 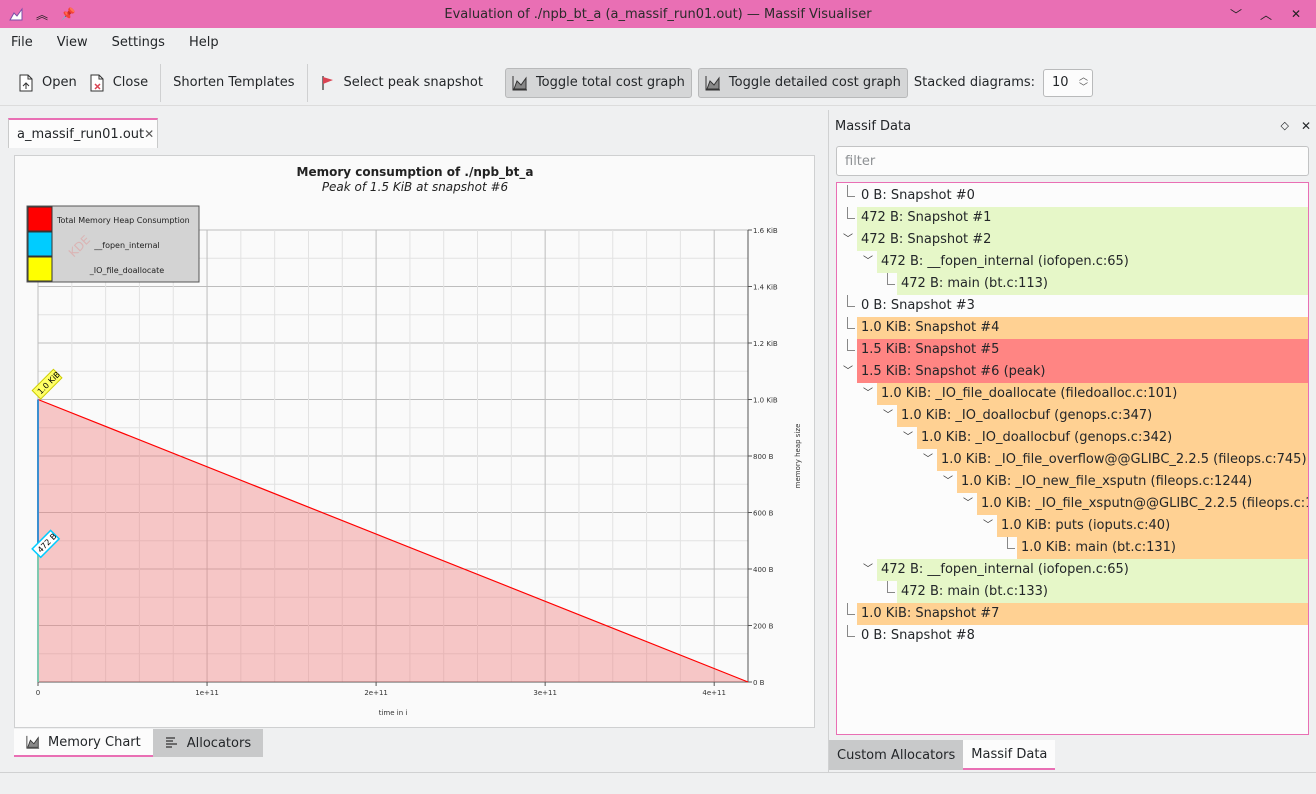 I want to click on spin-down-icon: ﹀, so click(x=1083, y=88).